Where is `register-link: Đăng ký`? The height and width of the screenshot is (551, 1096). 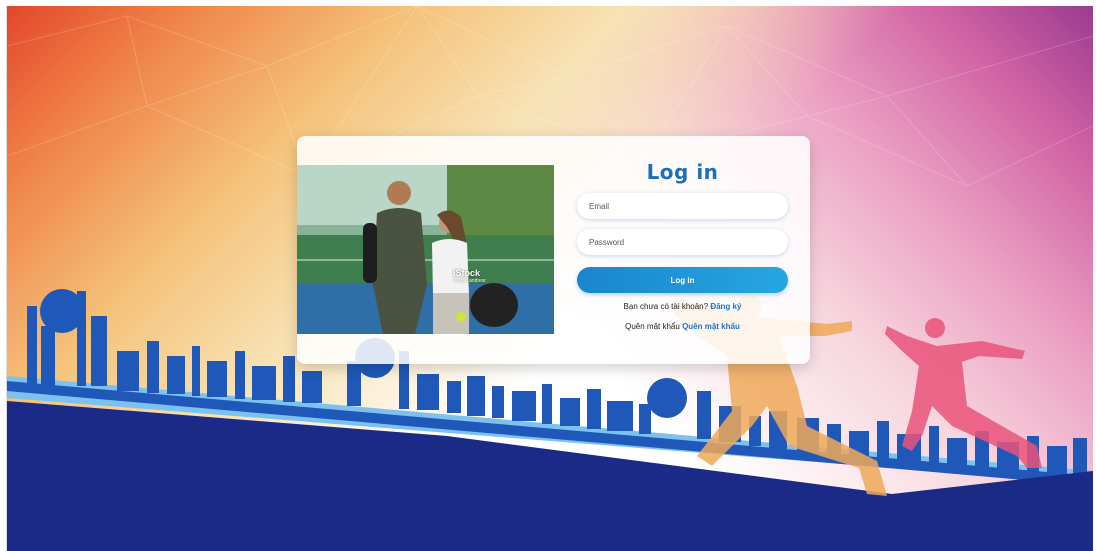
register-link: Đăng ký is located at coordinates (725, 306).